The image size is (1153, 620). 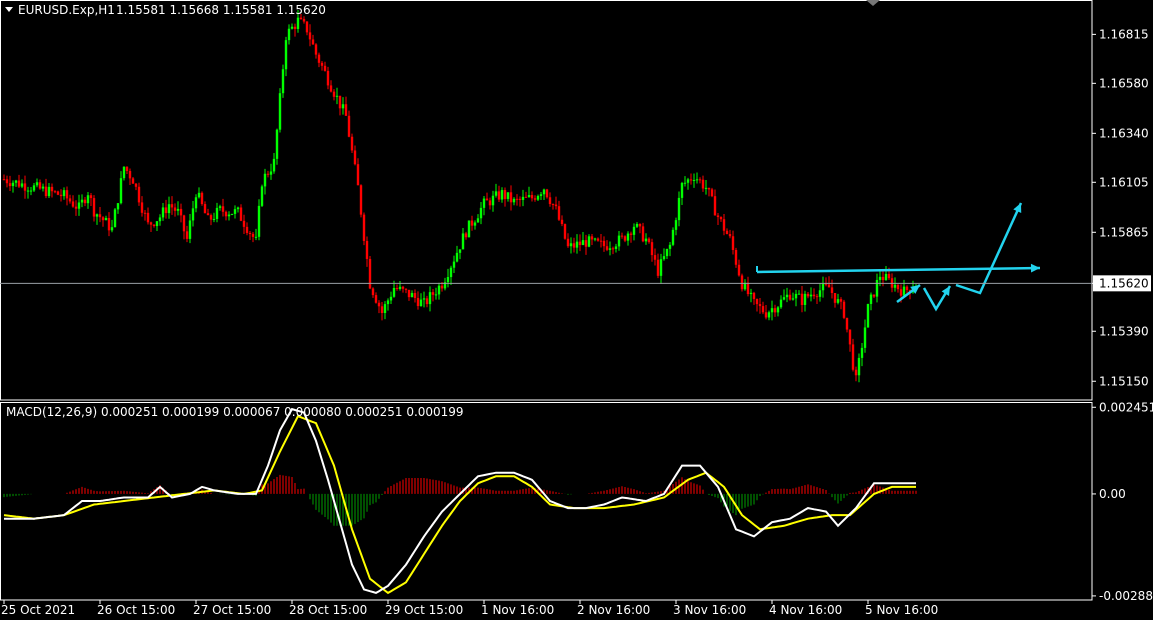 What do you see at coordinates (136, 610) in the screenshot?
I see `time-tick-label: 26 Oct 15:00` at bounding box center [136, 610].